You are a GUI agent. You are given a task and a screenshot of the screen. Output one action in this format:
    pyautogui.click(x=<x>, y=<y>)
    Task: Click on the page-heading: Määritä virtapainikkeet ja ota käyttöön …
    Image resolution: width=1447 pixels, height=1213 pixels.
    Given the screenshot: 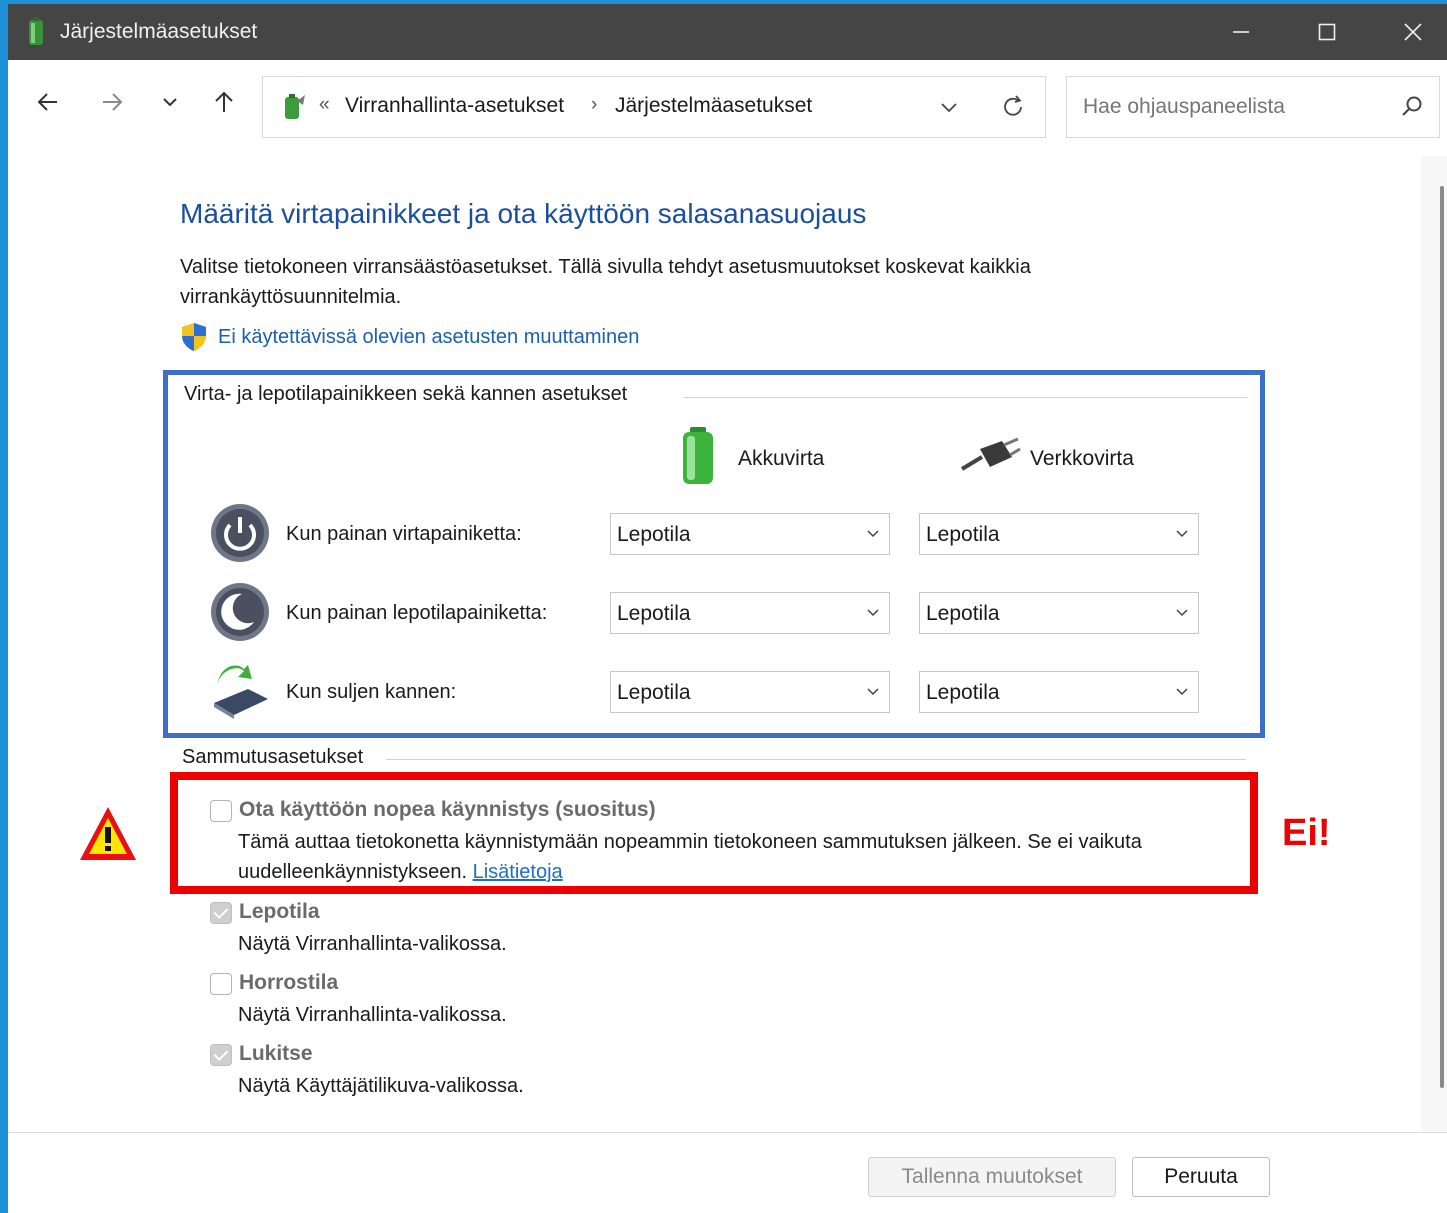 What is the action you would take?
    pyautogui.click(x=523, y=213)
    